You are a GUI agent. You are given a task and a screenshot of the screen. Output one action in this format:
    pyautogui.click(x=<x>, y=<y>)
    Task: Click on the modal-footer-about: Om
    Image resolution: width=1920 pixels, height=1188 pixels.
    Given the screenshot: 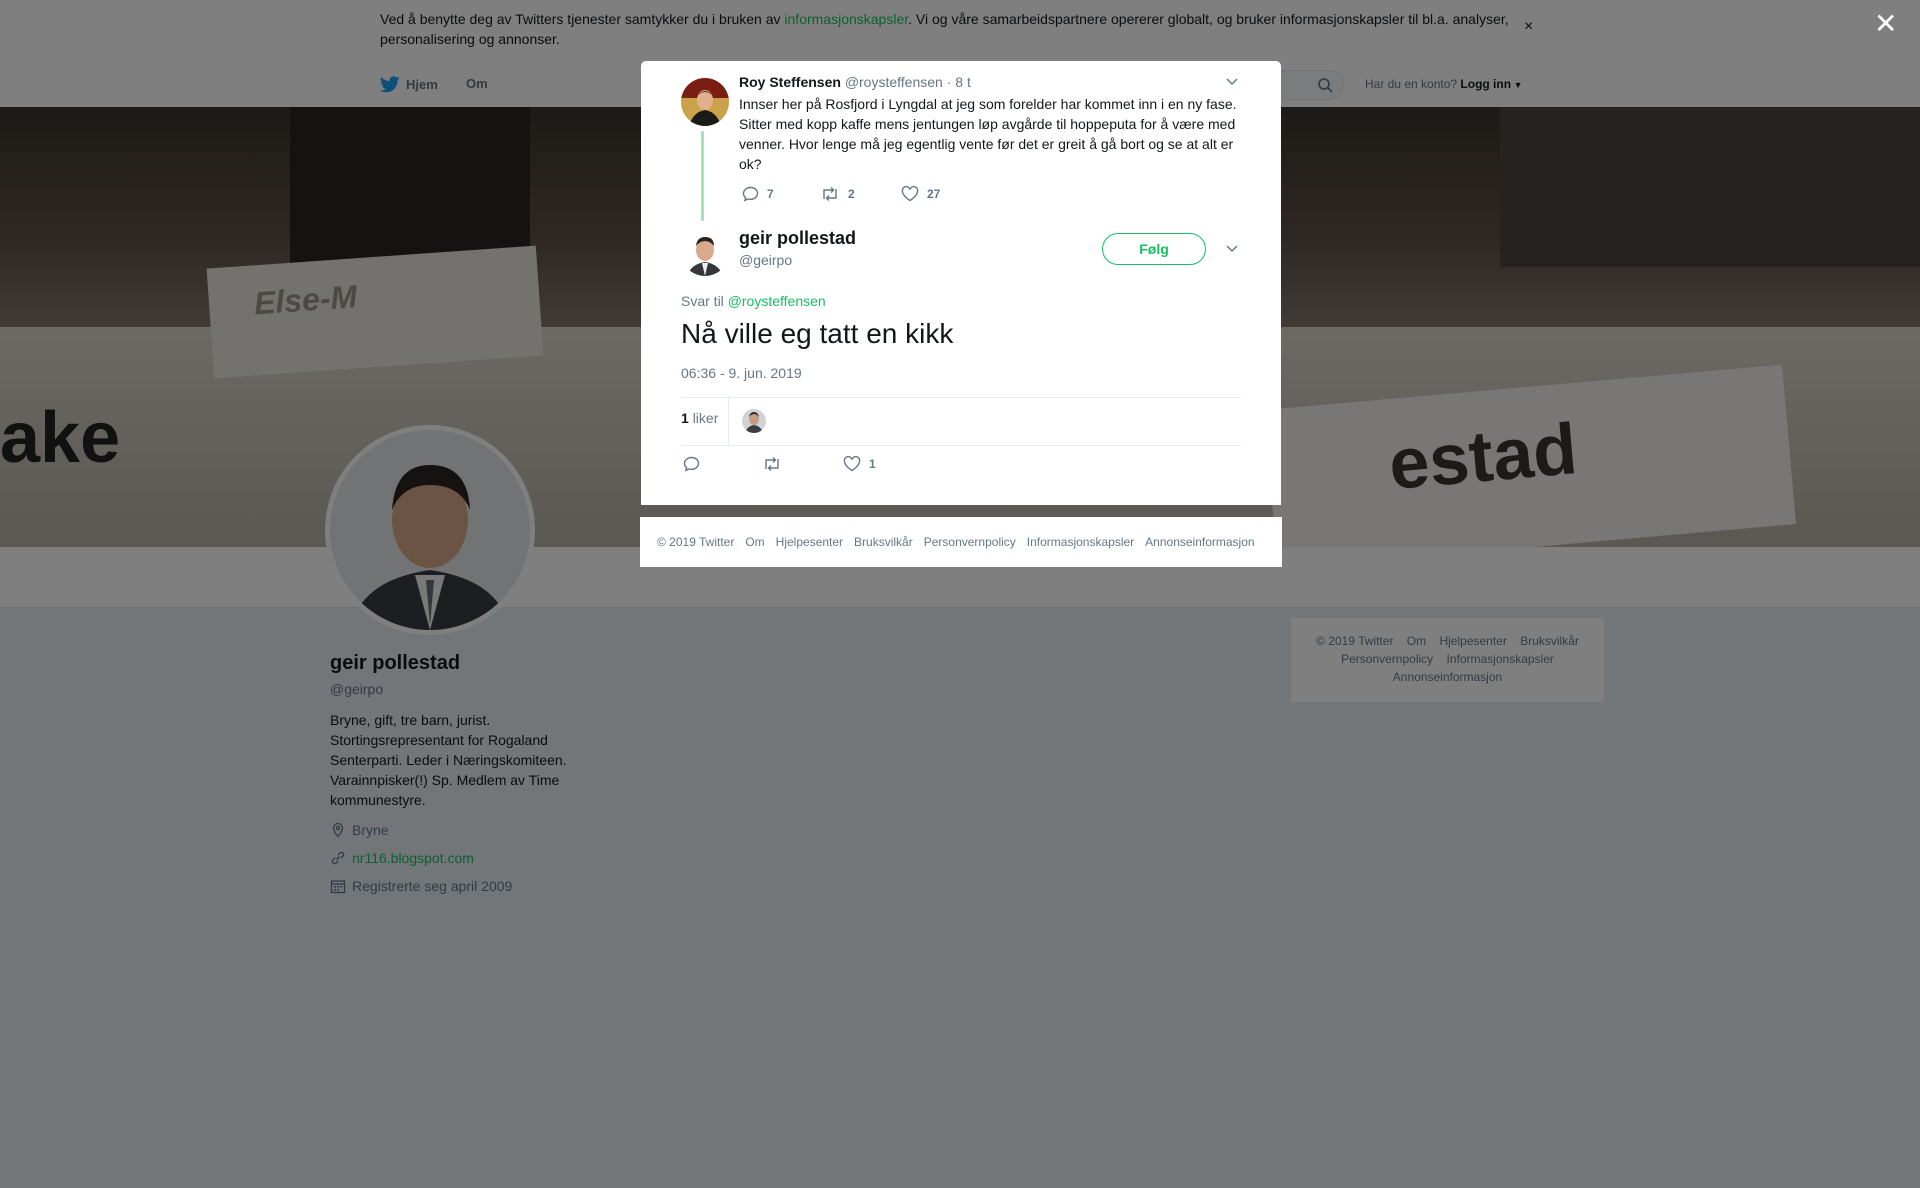 What is the action you would take?
    pyautogui.click(x=754, y=542)
    